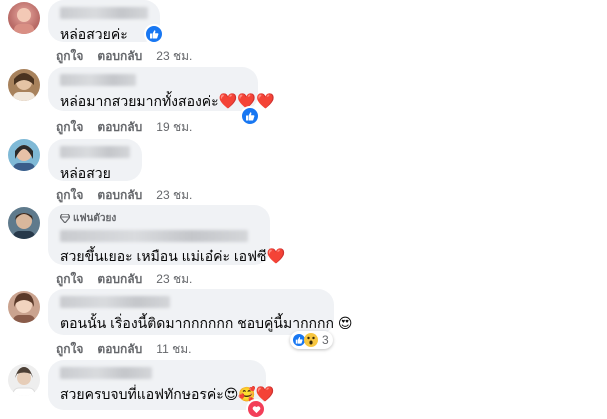  What do you see at coordinates (276, 256) in the screenshot?
I see `heart-emoji: ❤️` at bounding box center [276, 256].